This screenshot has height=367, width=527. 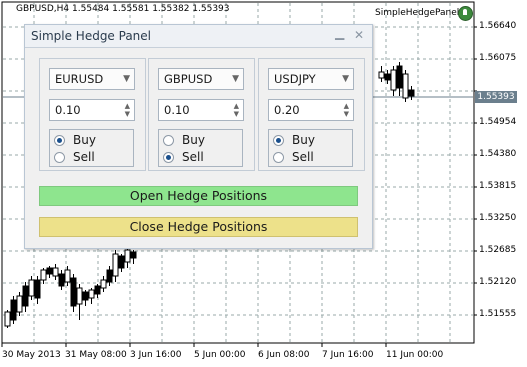 I want to click on x-axis-label: 6 Jun 08:00, so click(x=284, y=355).